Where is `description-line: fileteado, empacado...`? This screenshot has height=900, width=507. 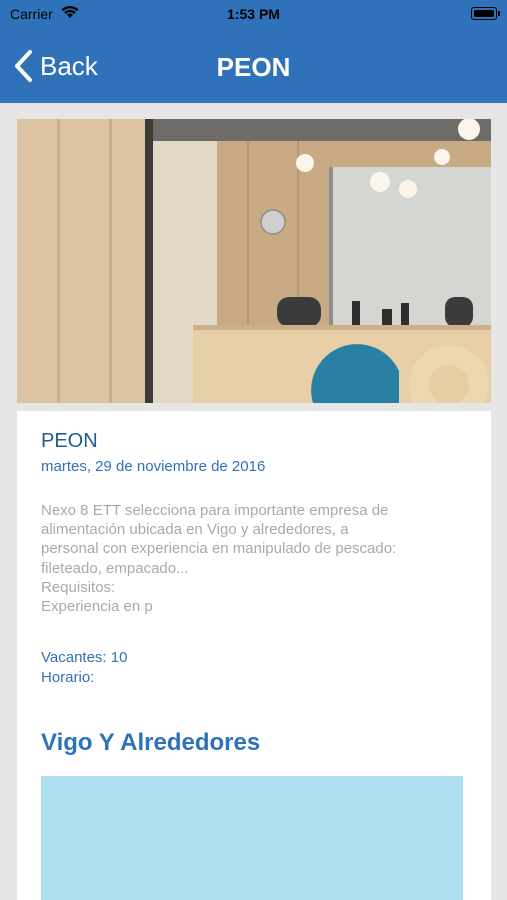
description-line: fileteado, empacado... is located at coordinates (115, 568).